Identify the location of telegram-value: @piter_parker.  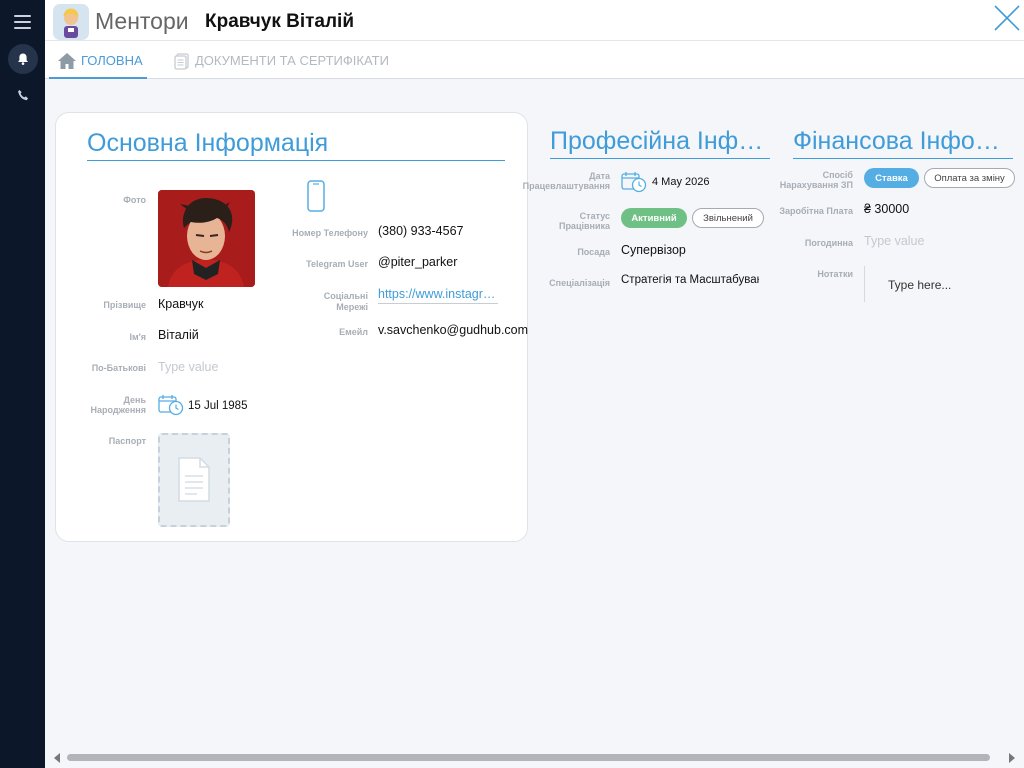
(417, 262).